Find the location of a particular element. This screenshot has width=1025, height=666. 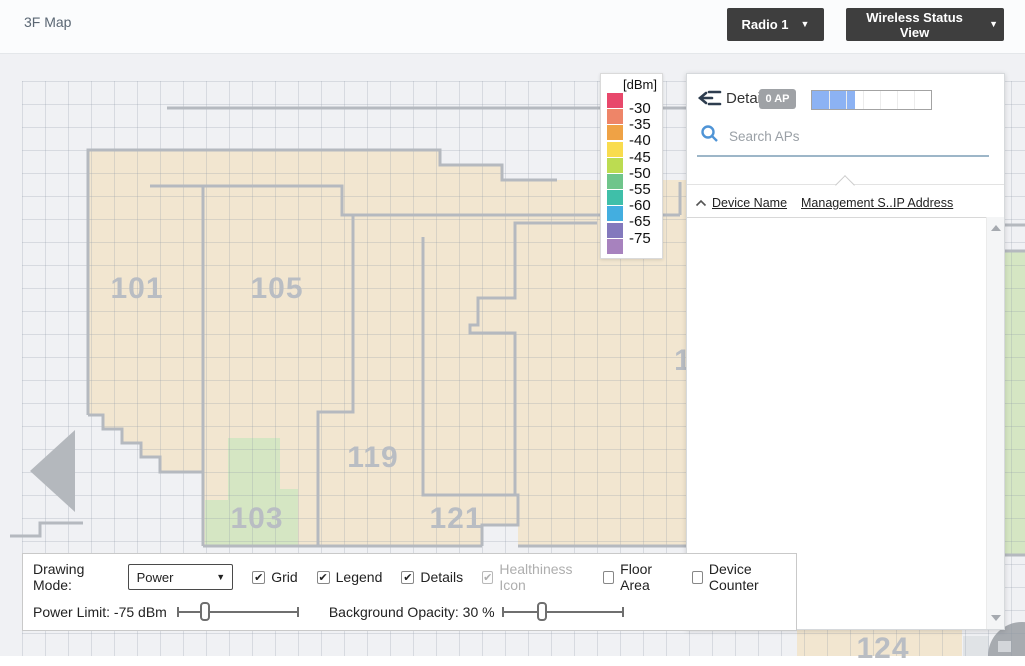

column-header-ip-address: IP Address is located at coordinates (923, 203).